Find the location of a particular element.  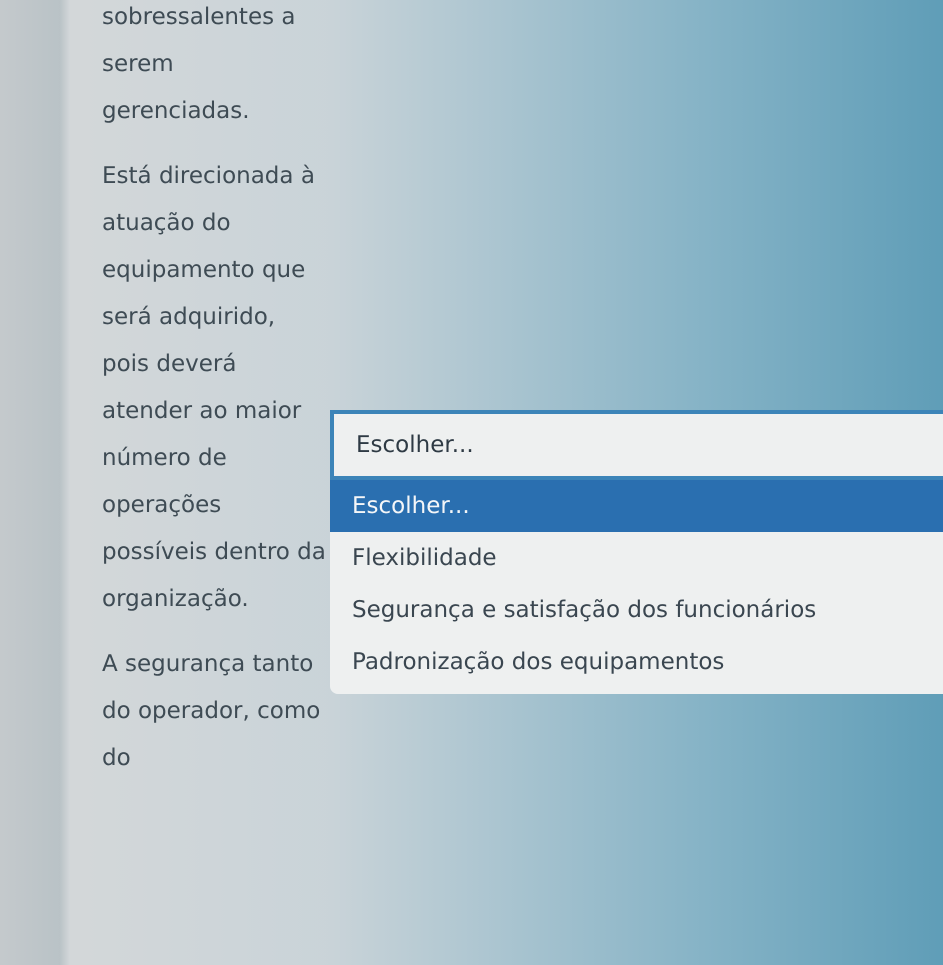

paragraph: sobressalentes a serem gerenciadas. is located at coordinates (199, 64).